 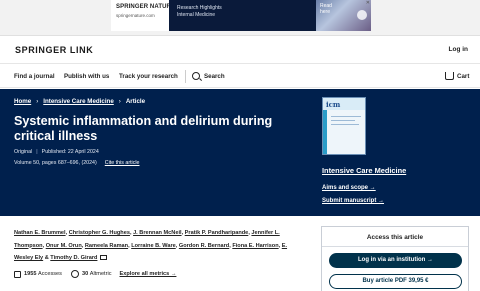 I want to click on article-type: Original, so click(x=23, y=152).